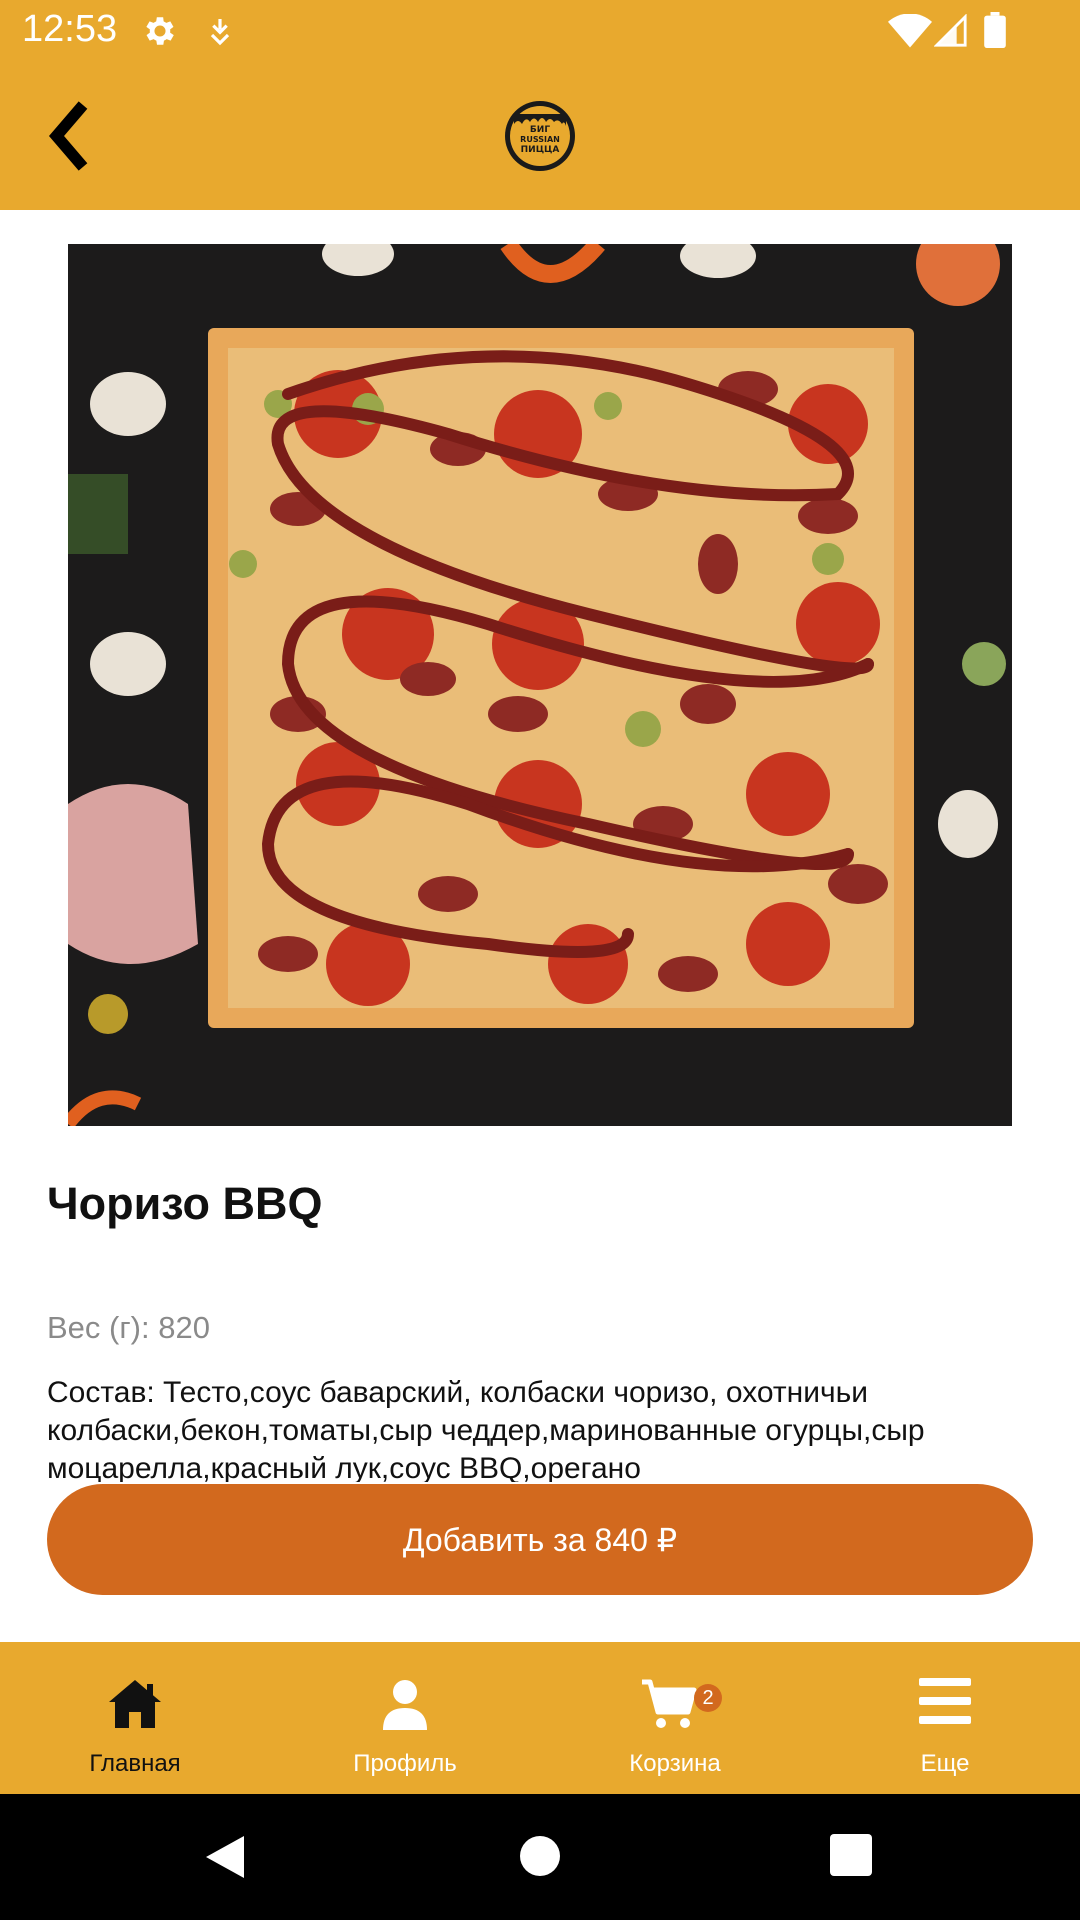 This screenshot has width=1080, height=1920. What do you see at coordinates (950, 30) in the screenshot?
I see `signal-icon` at bounding box center [950, 30].